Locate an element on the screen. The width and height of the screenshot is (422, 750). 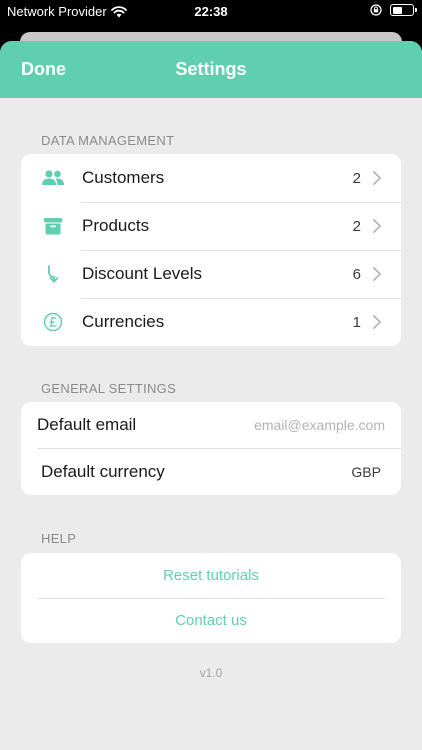
help-header: HELP is located at coordinates (59, 538).